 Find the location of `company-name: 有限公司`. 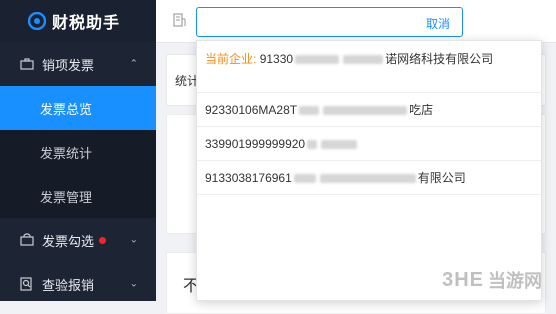

company-name: 有限公司 is located at coordinates (441, 178).